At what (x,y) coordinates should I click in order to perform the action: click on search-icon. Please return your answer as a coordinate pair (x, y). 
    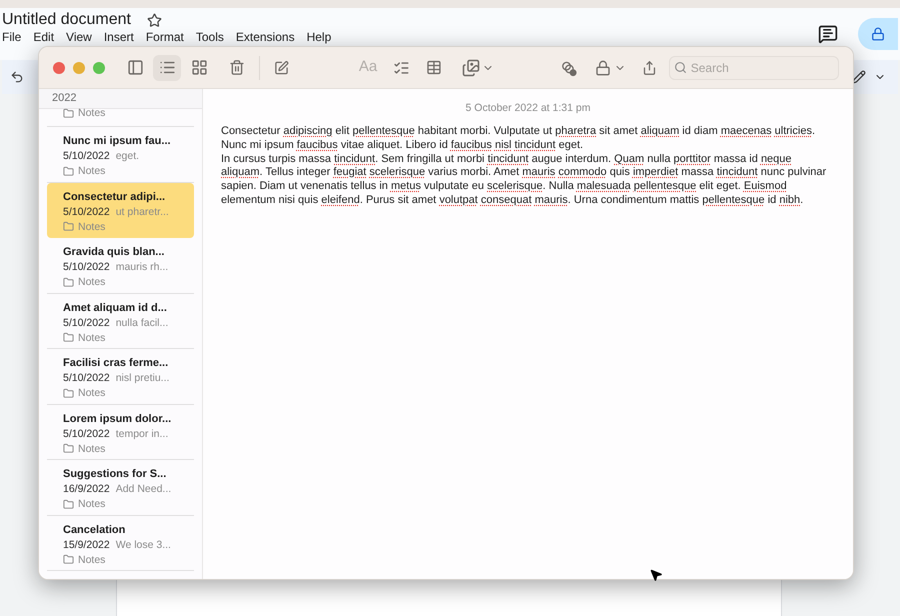
    Looking at the image, I should click on (680, 67).